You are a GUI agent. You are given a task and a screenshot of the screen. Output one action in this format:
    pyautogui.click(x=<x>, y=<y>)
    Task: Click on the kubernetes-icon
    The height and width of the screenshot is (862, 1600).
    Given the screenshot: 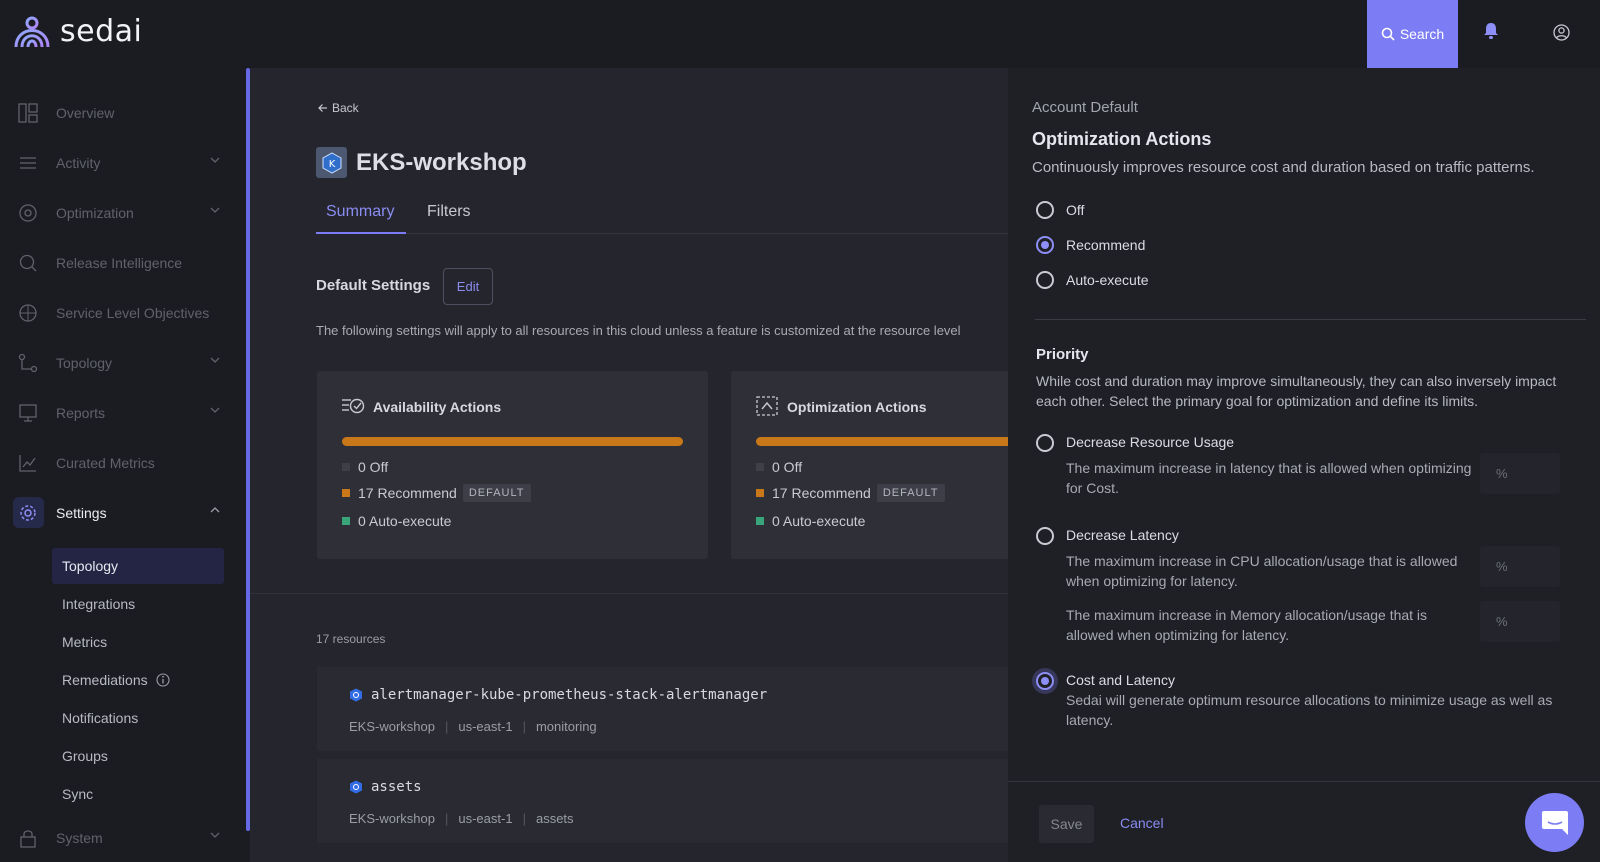 What is the action you would take?
    pyautogui.click(x=356, y=695)
    